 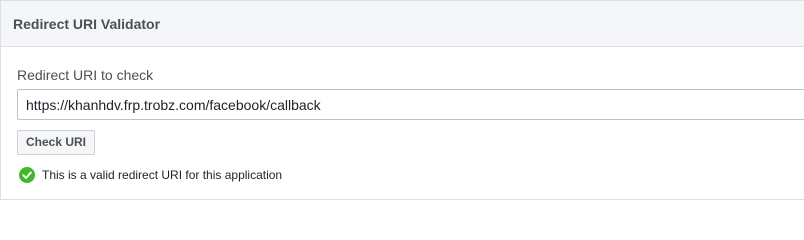 I want to click on redirect-uri-label: Redirect URI to check, so click(x=85, y=75).